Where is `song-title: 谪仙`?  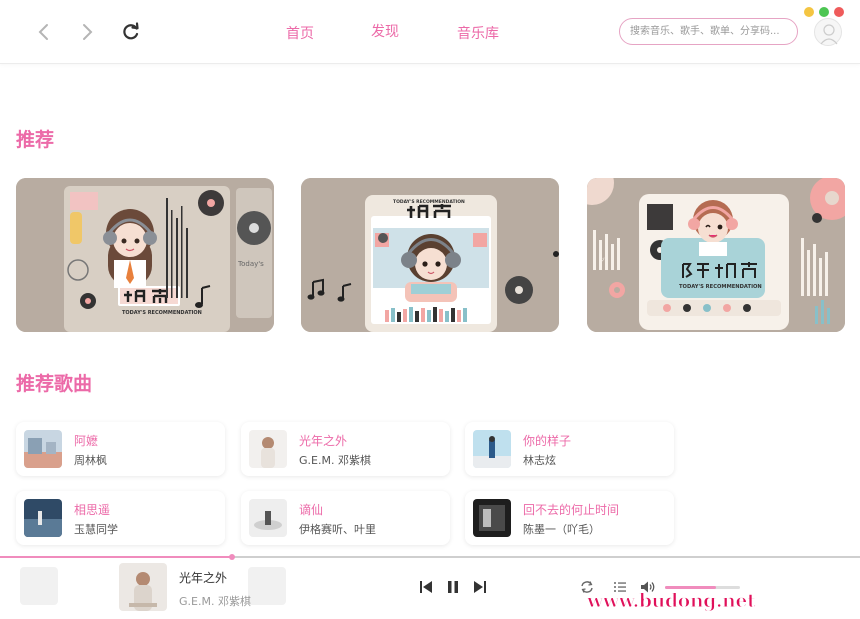
song-title: 谪仙 is located at coordinates (311, 510).